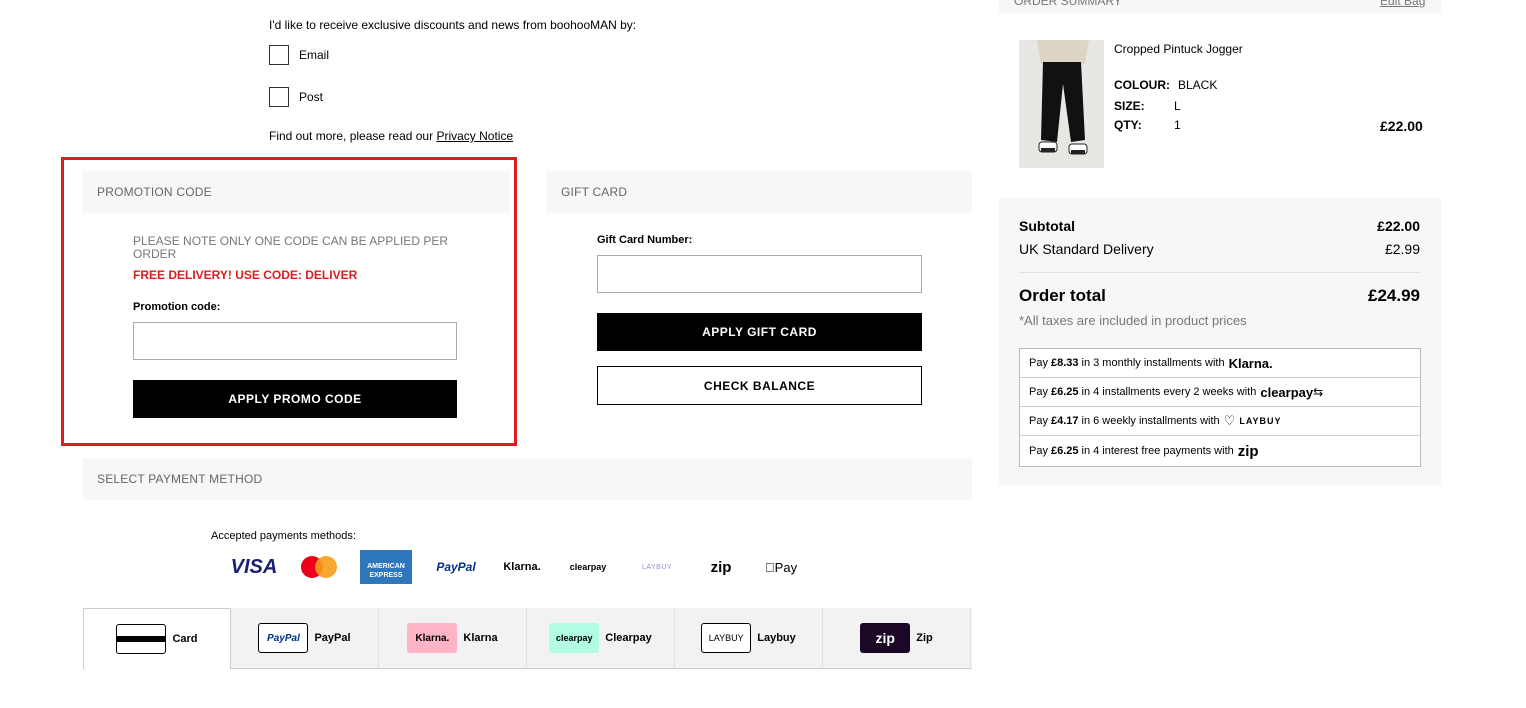 The image size is (1526, 708). What do you see at coordinates (1153, 363) in the screenshot?
I see `bnpl-text: in 3 monthly installments with` at bounding box center [1153, 363].